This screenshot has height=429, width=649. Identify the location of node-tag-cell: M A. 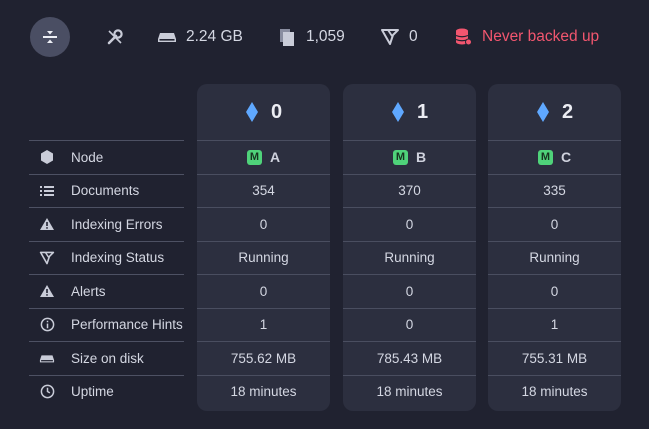
(263, 157).